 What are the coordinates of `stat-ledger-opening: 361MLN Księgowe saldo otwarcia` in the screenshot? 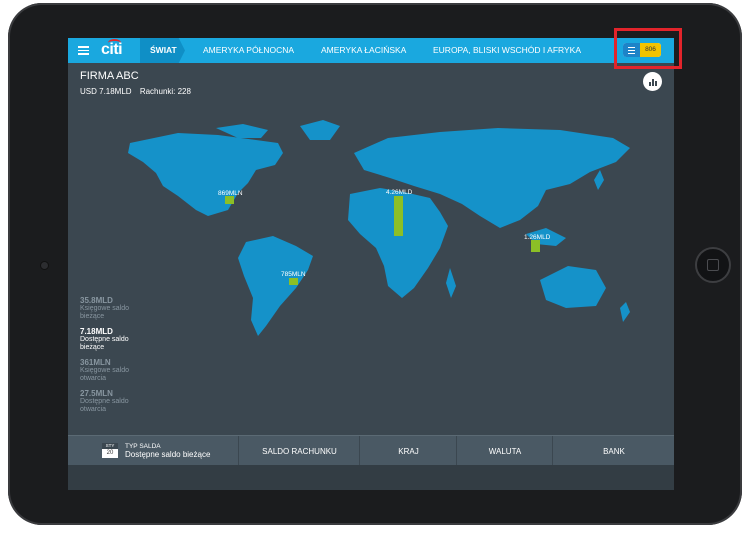 It's located at (104, 370).